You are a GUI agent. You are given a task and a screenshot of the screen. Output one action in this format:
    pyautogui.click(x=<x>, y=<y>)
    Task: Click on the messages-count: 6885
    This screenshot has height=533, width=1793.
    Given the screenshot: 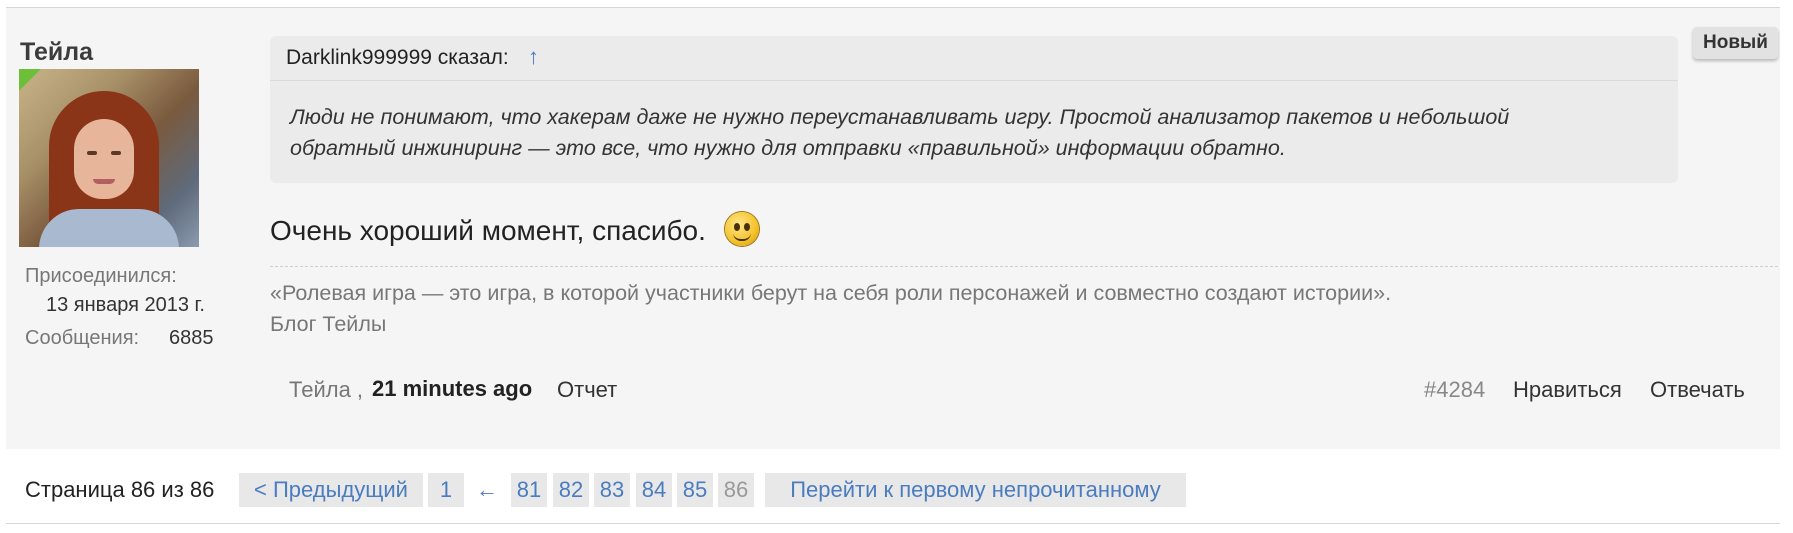 What is the action you would take?
    pyautogui.click(x=191, y=338)
    